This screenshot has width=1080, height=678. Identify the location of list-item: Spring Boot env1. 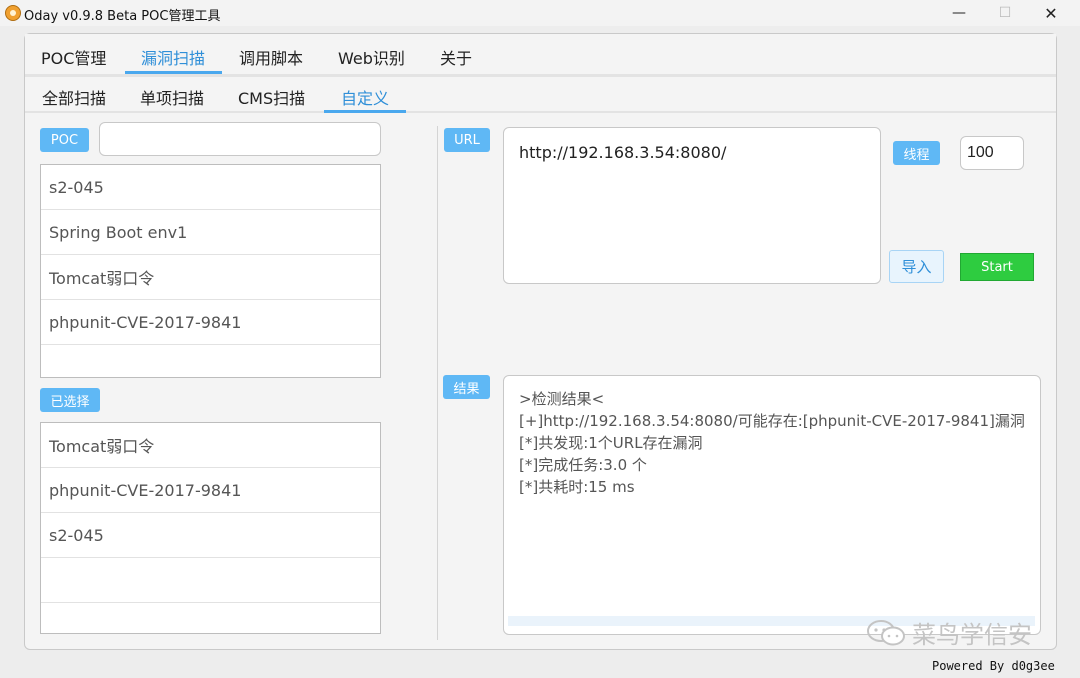
(210, 232).